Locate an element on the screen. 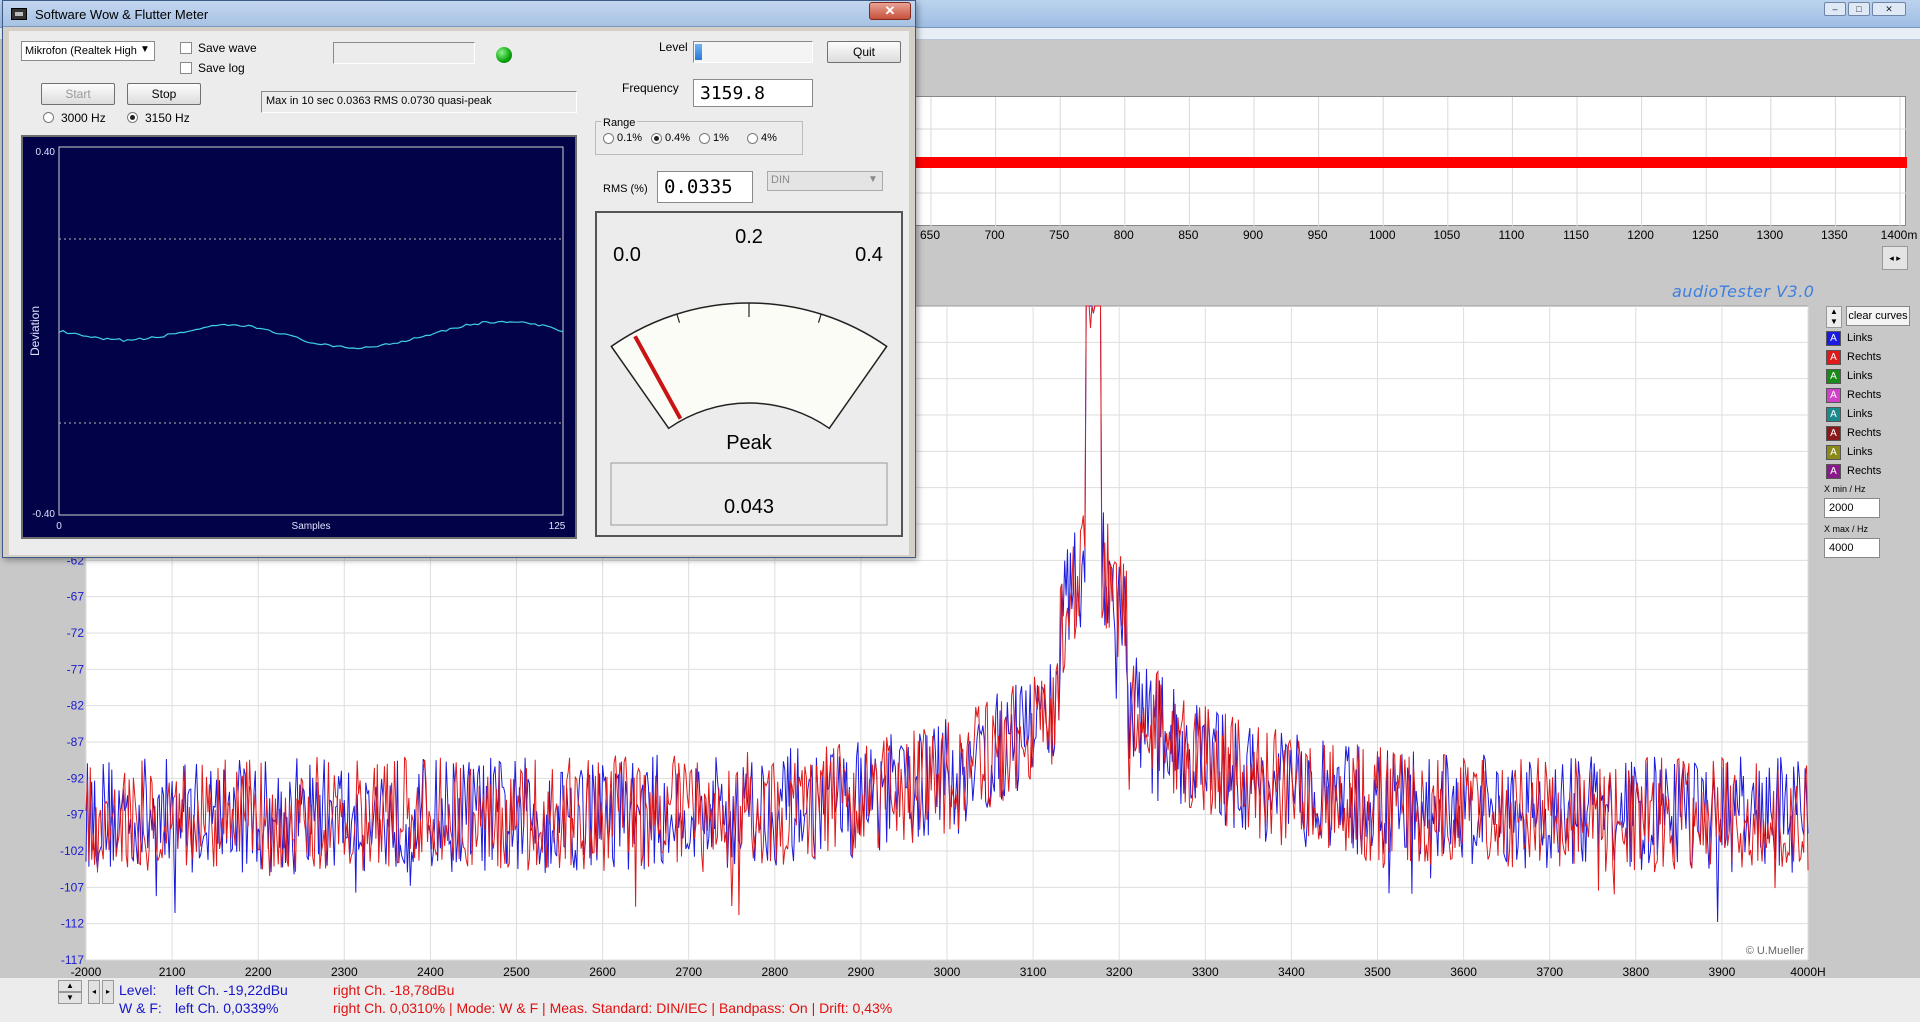 The width and height of the screenshot is (1920, 1022). scroll-right-button: ▸ is located at coordinates (108, 992).